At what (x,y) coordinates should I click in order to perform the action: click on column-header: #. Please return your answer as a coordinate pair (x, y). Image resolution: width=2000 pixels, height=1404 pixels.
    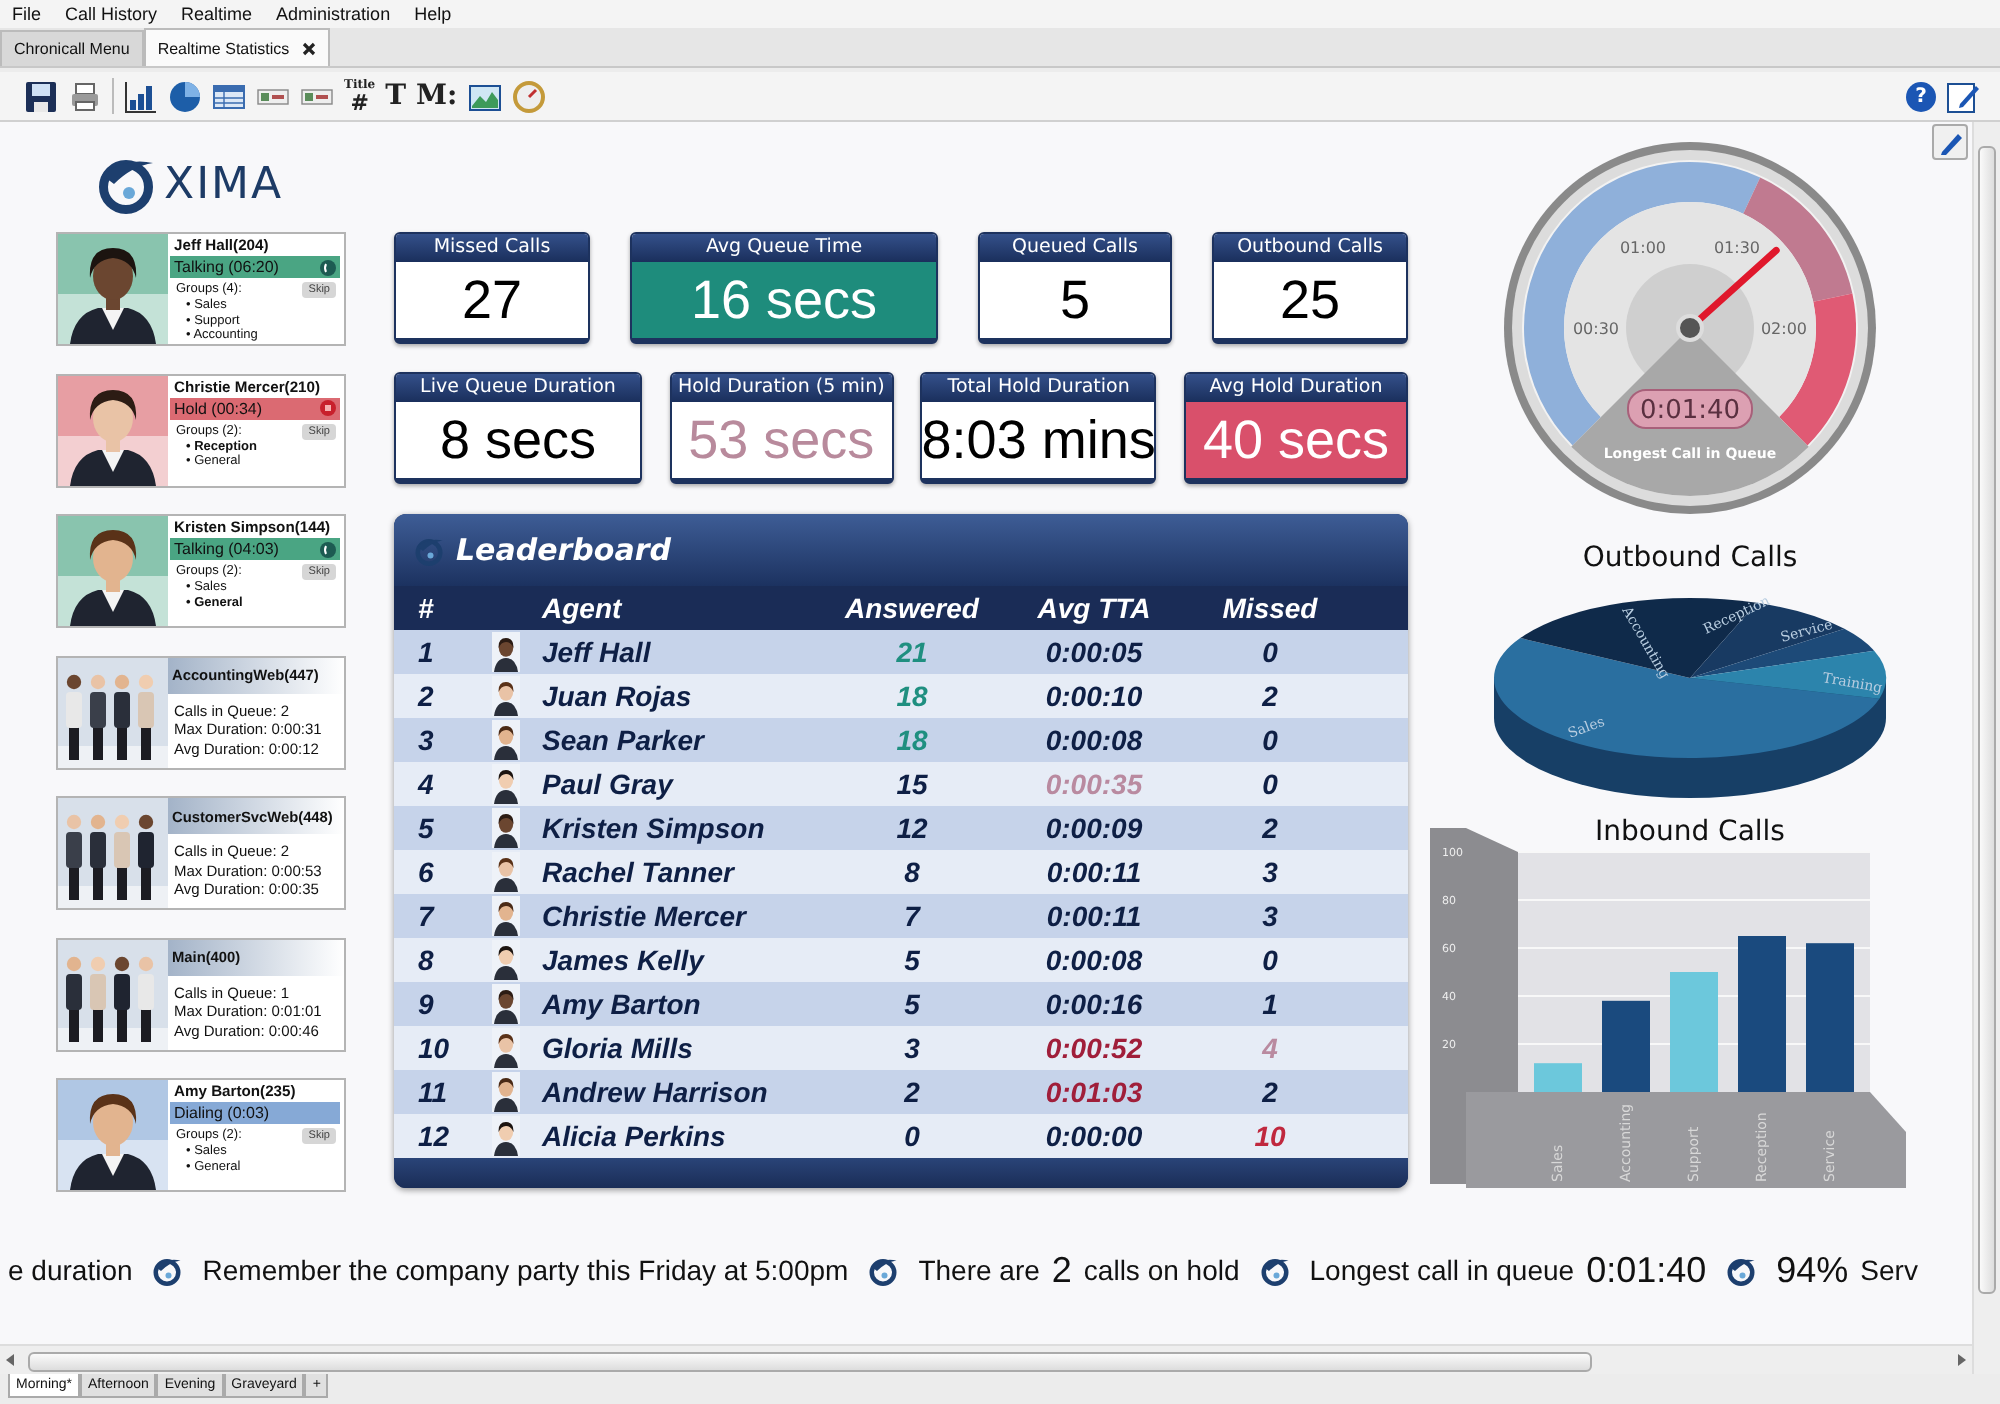
    Looking at the image, I should click on (426, 608).